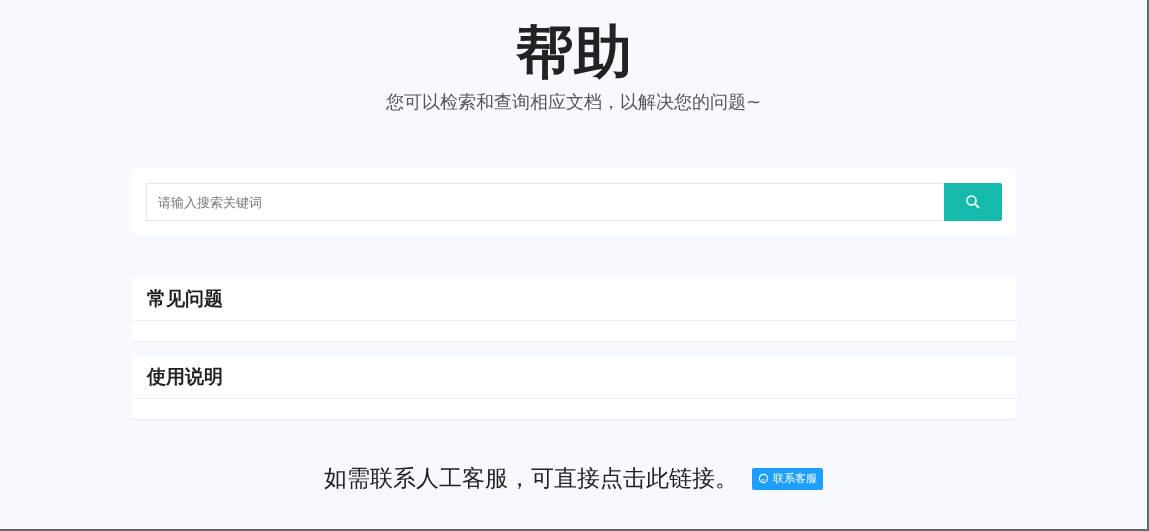  Describe the element at coordinates (573, 52) in the screenshot. I see `page-title: 帮助` at that location.